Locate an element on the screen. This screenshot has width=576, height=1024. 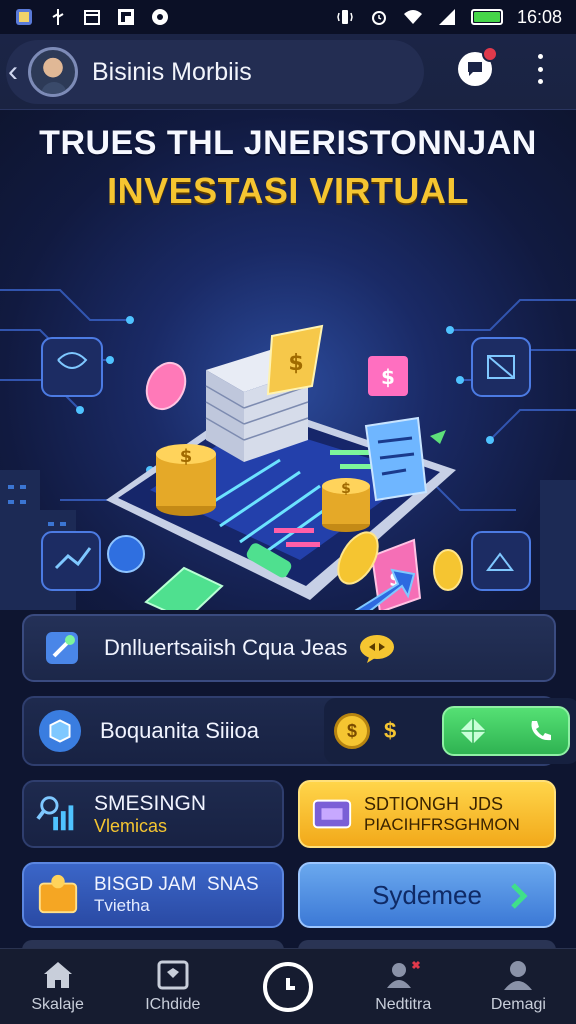
star-bonus-text: $ is located at coordinates (390, 730).